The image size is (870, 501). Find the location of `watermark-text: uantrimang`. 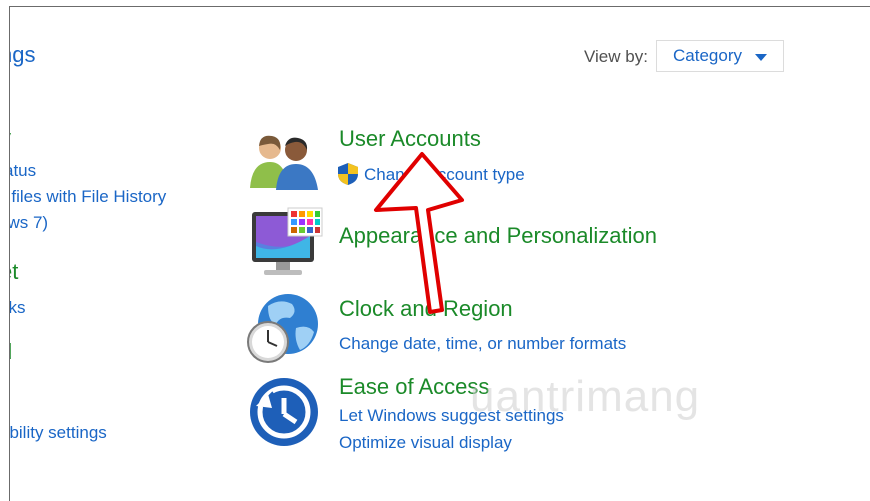

watermark-text: uantrimang is located at coordinates (585, 396).